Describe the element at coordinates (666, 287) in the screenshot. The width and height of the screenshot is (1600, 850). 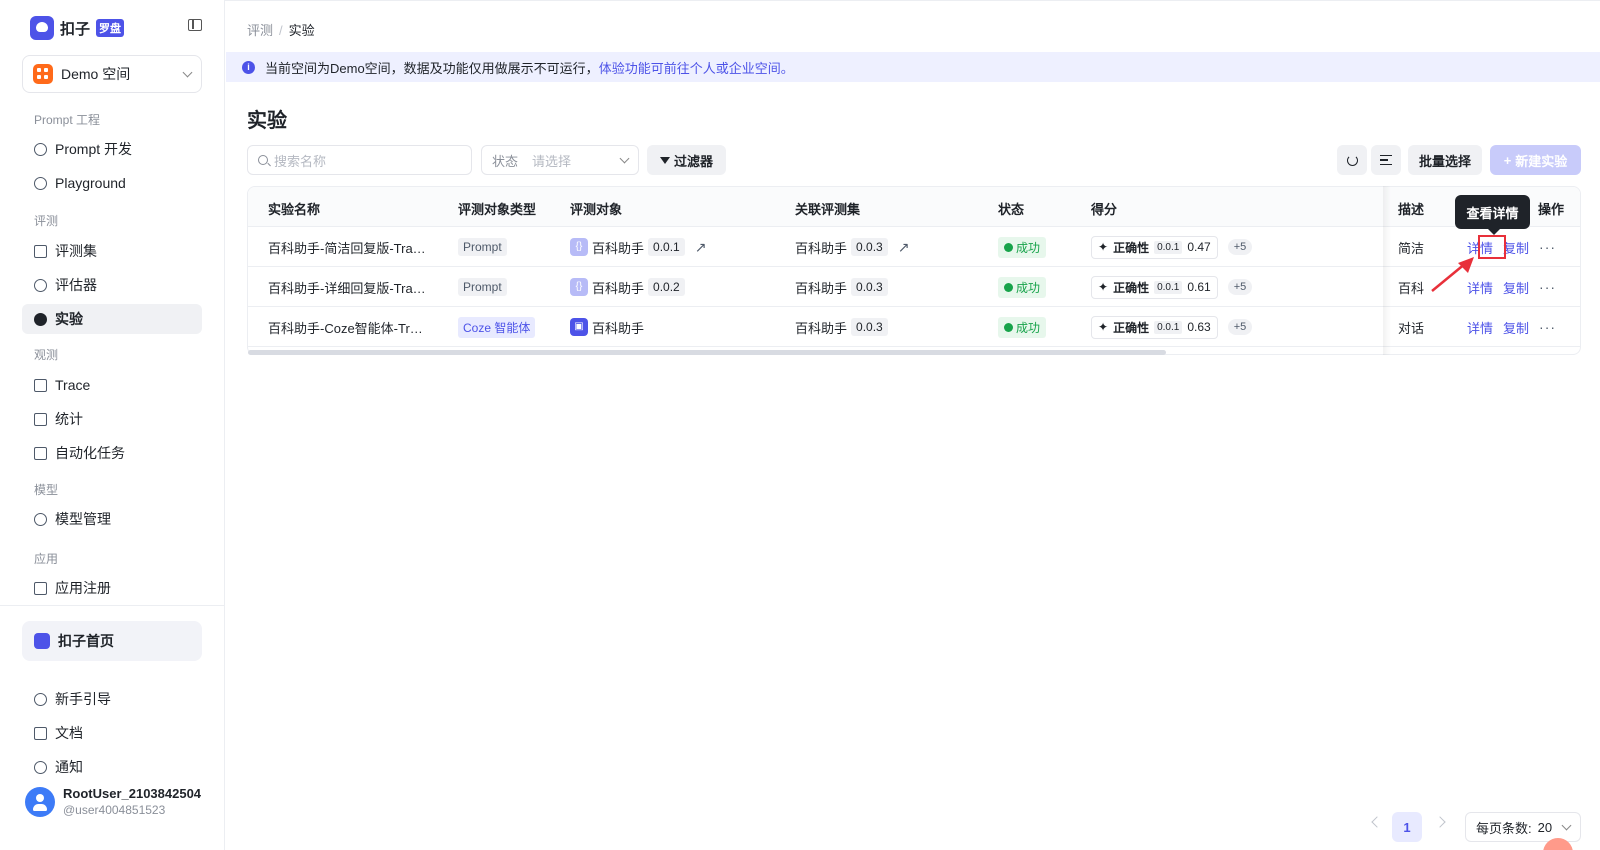
I see `object-version: 0.0.2` at that location.